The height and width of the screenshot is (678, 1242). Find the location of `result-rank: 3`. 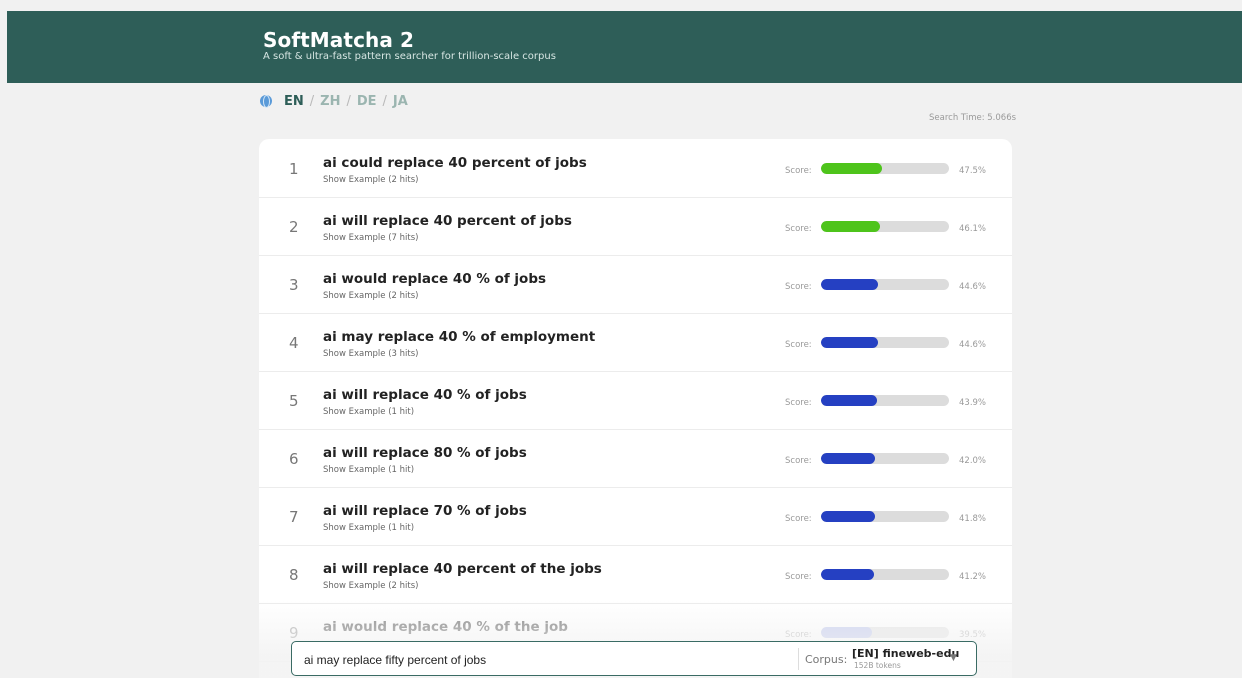

result-rank: 3 is located at coordinates (294, 285).